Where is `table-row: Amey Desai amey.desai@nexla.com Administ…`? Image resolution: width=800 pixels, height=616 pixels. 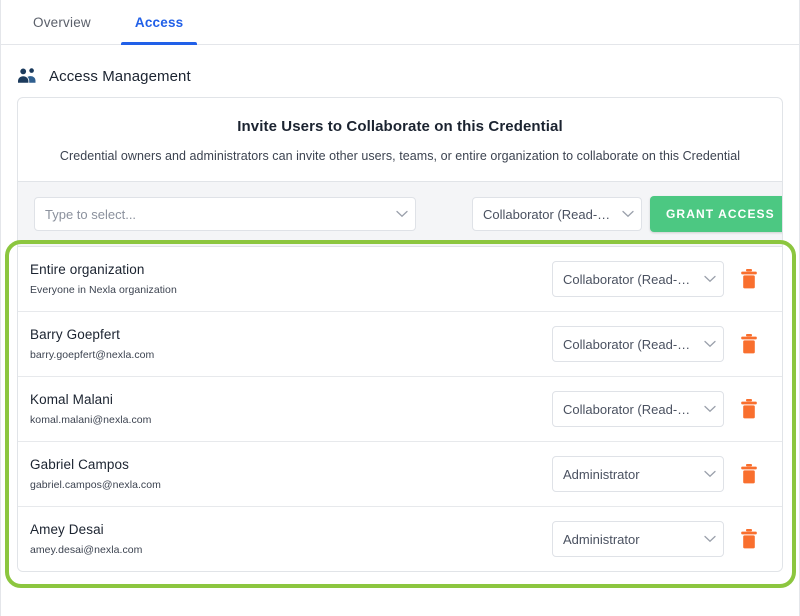 table-row: Amey Desai amey.desai@nexla.com Administ… is located at coordinates (400, 538).